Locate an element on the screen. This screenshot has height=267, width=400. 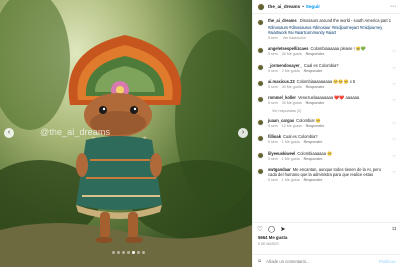
comment-likes: 40 Me gusta is located at coordinates (292, 87).